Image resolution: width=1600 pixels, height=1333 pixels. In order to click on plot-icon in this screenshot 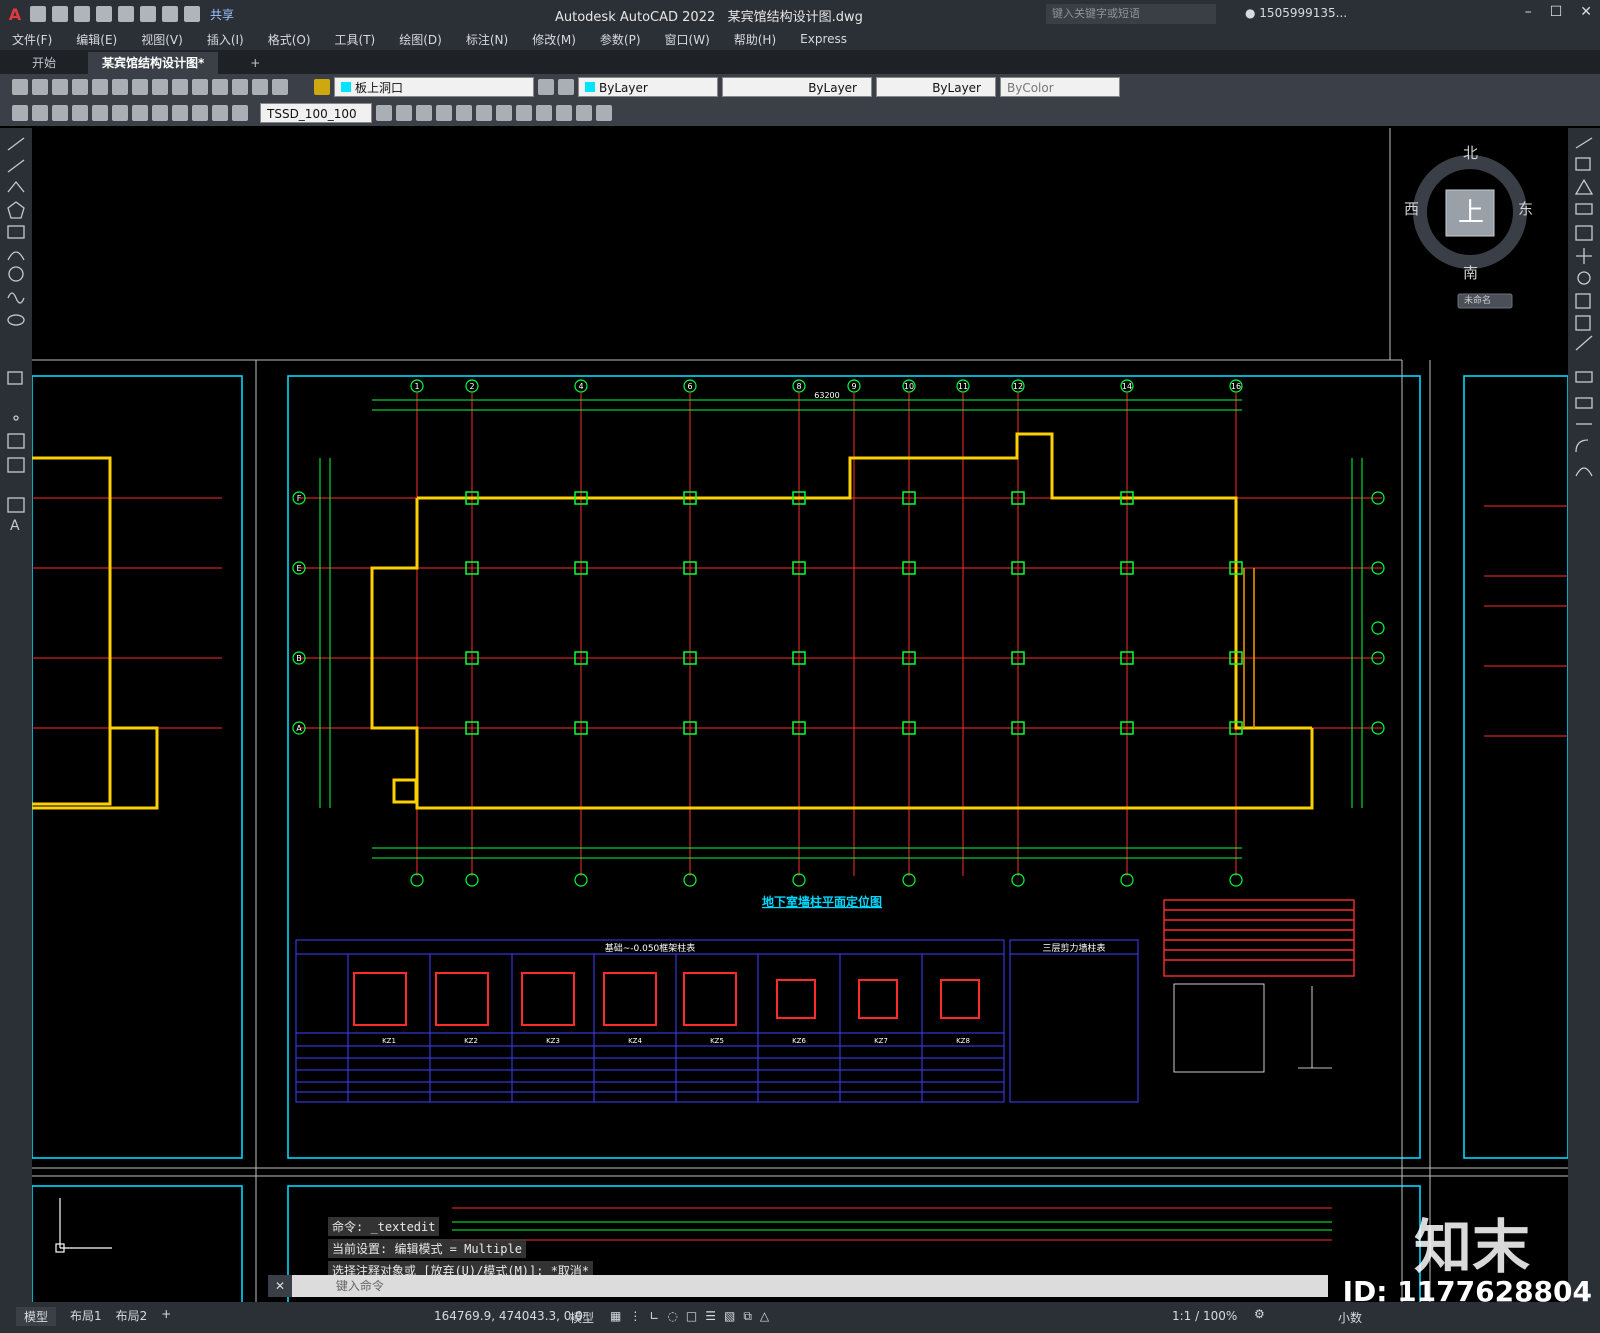, I will do `click(148, 14)`.